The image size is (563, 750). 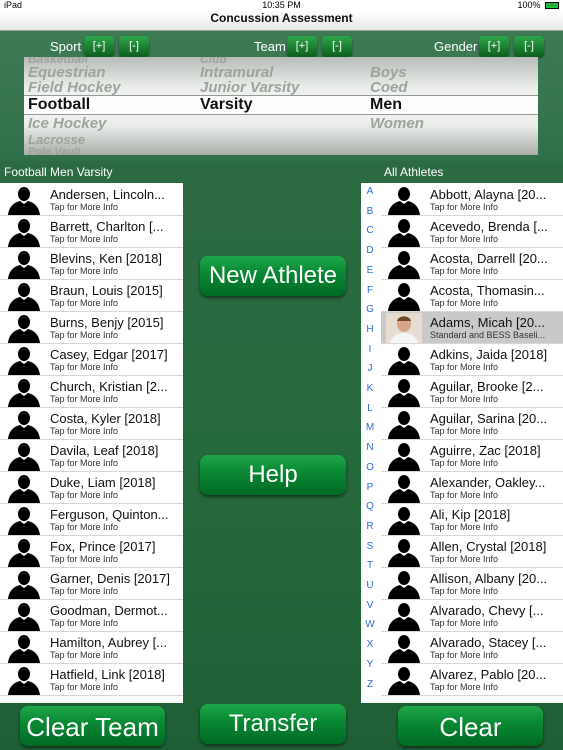 I want to click on list-item: Hatfield, Link [2018] Tap for More Info, so click(x=91, y=680).